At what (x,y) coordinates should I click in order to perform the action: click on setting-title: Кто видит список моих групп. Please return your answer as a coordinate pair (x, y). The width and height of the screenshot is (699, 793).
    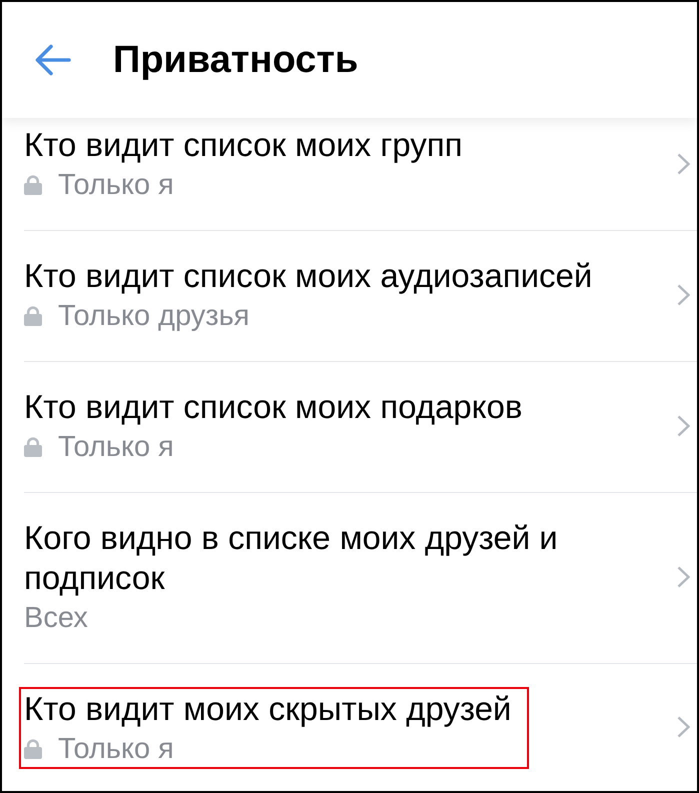
    Looking at the image, I should click on (244, 145).